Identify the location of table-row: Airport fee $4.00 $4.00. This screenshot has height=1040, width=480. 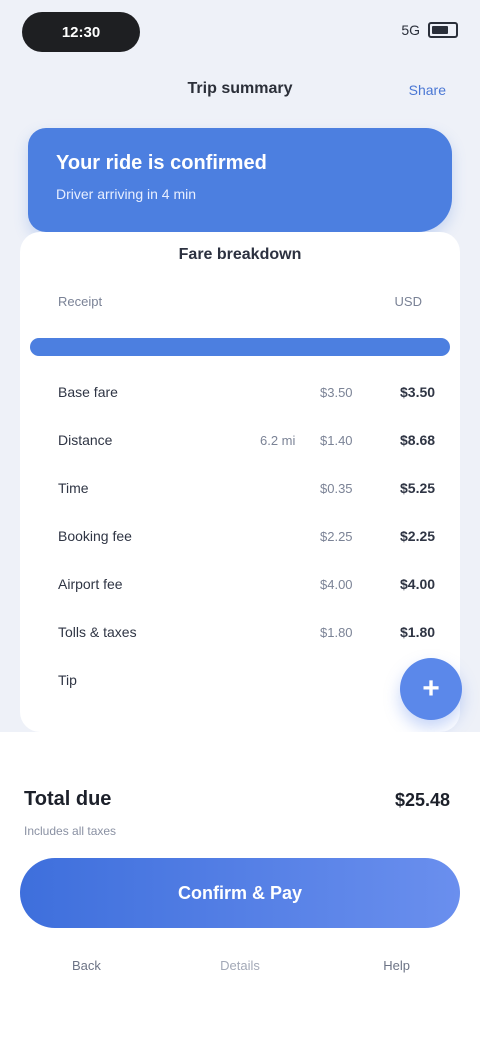
(240, 584).